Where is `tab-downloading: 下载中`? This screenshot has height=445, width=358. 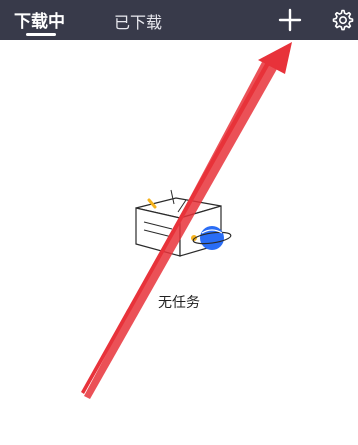
tab-downloading: 下载中 is located at coordinates (39, 19).